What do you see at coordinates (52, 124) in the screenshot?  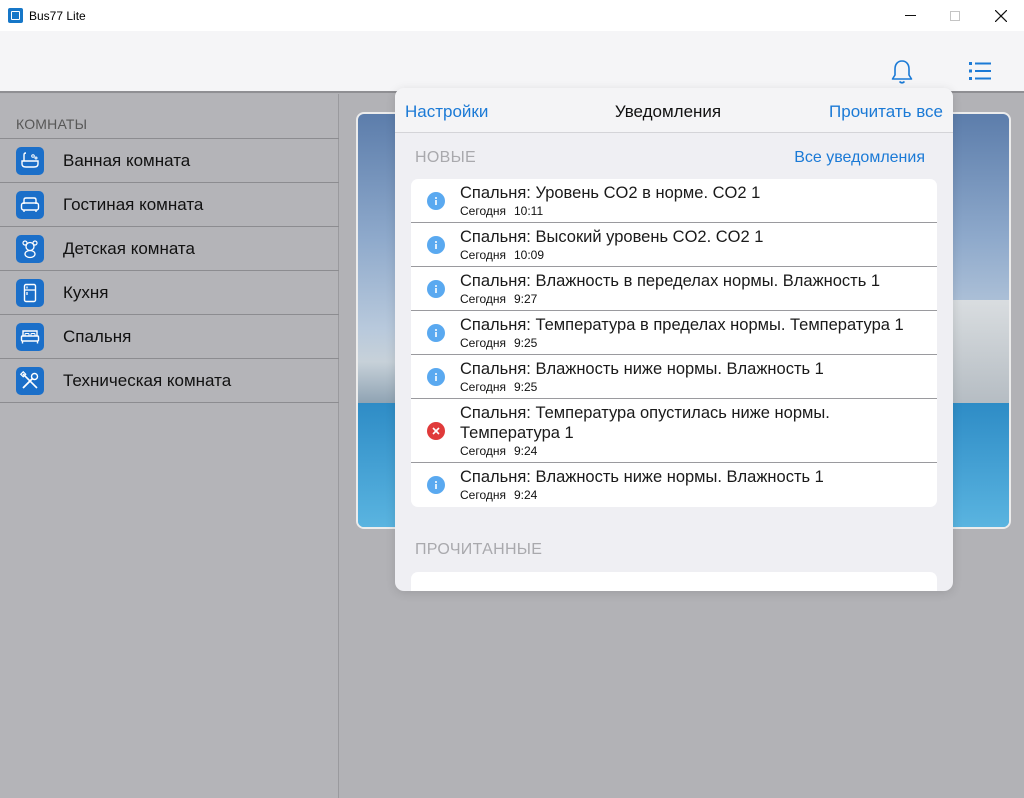 I see `sidebar-title: КОМНАТЫ` at bounding box center [52, 124].